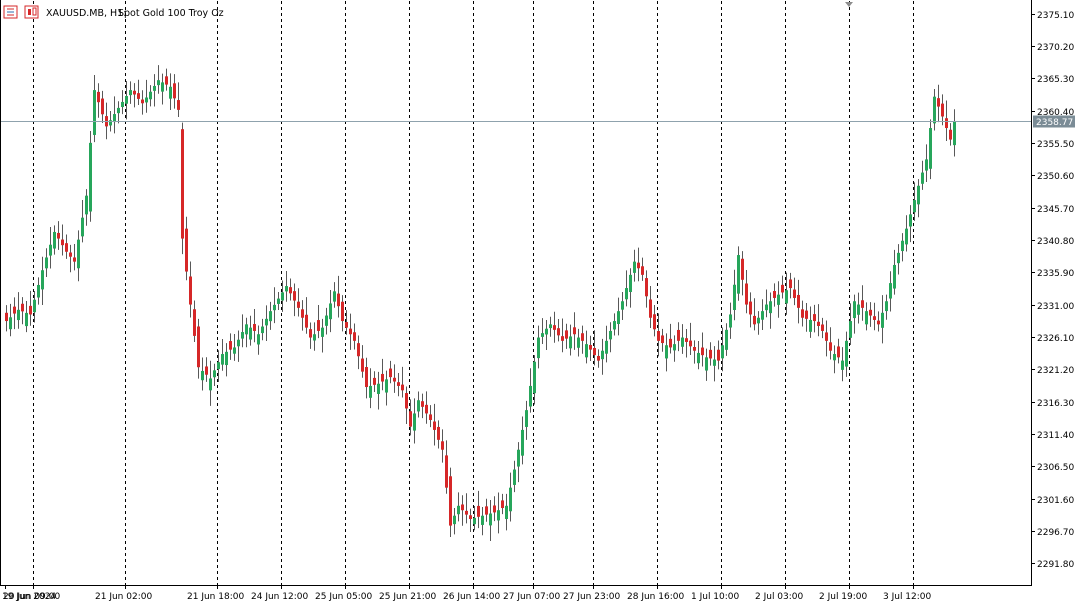 This screenshot has height=609, width=1086. What do you see at coordinates (1055, 468) in the screenshot?
I see `price-label: 2306.50` at bounding box center [1055, 468].